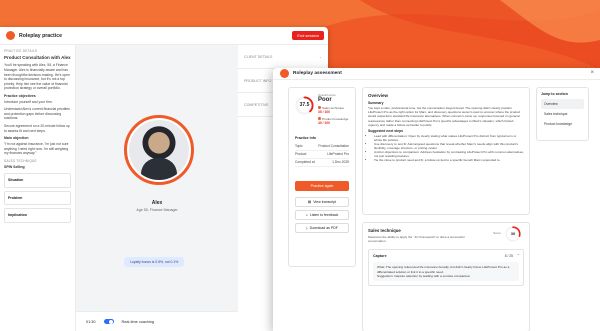 The height and width of the screenshot is (331, 600). I want to click on info-row-product: Product LifeProtect Pro, so click(322, 155).